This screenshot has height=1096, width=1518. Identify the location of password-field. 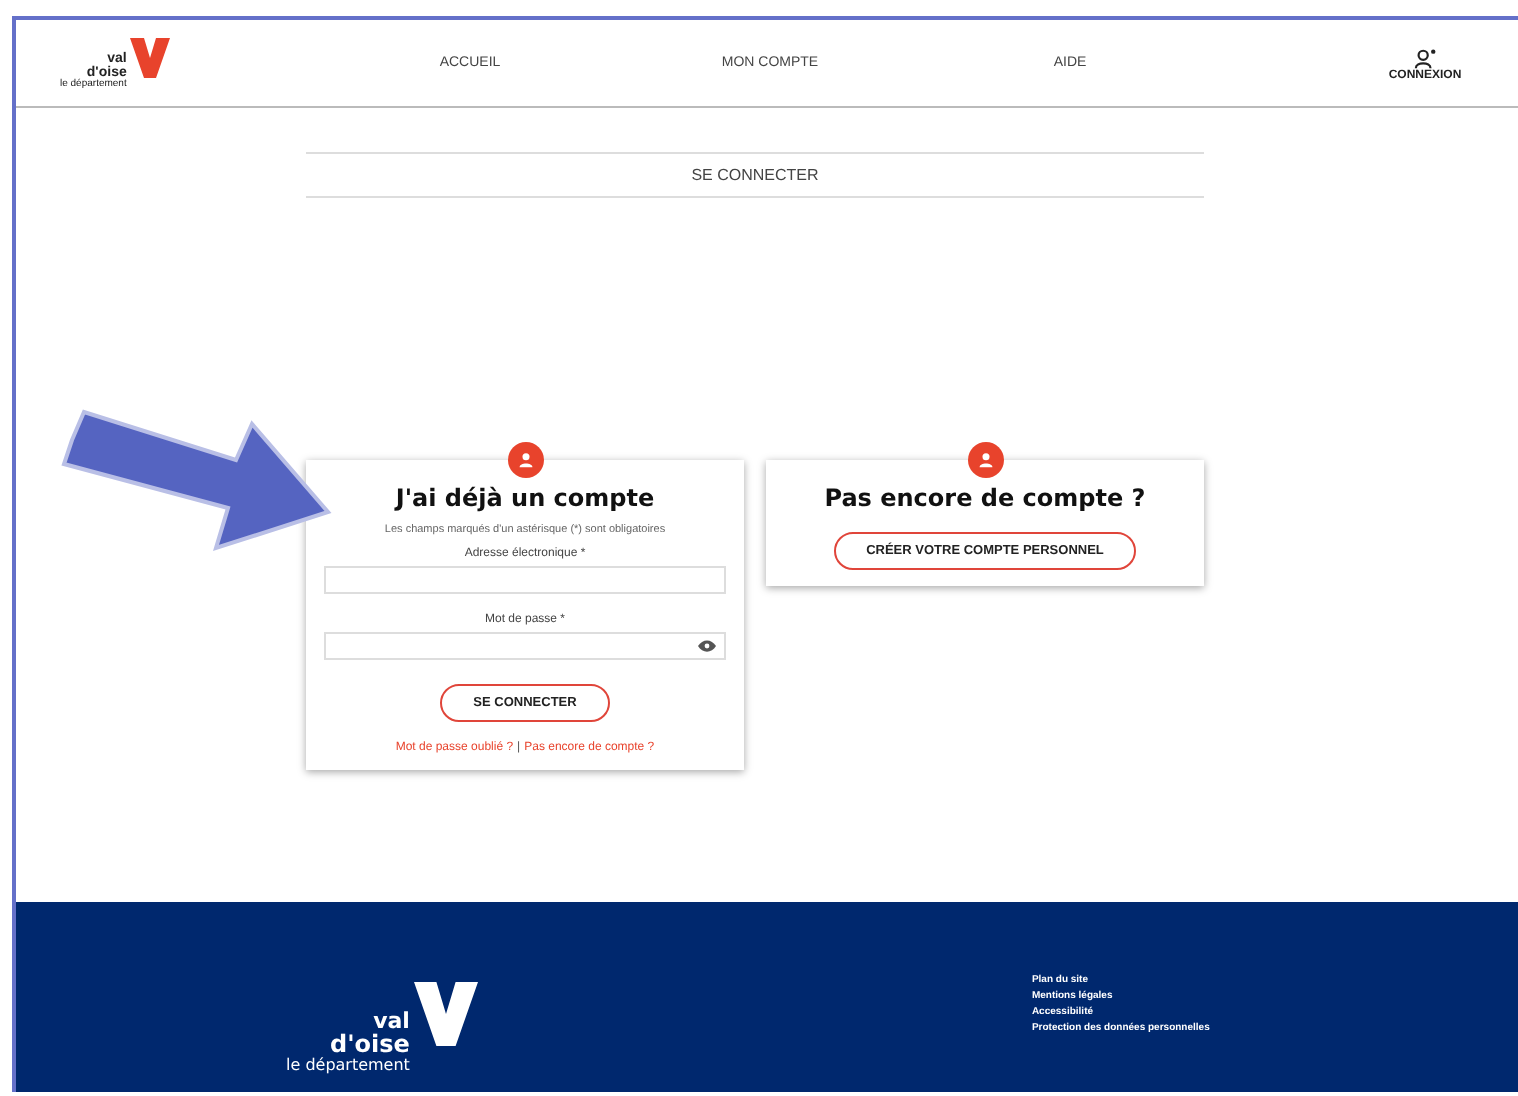
(525, 646).